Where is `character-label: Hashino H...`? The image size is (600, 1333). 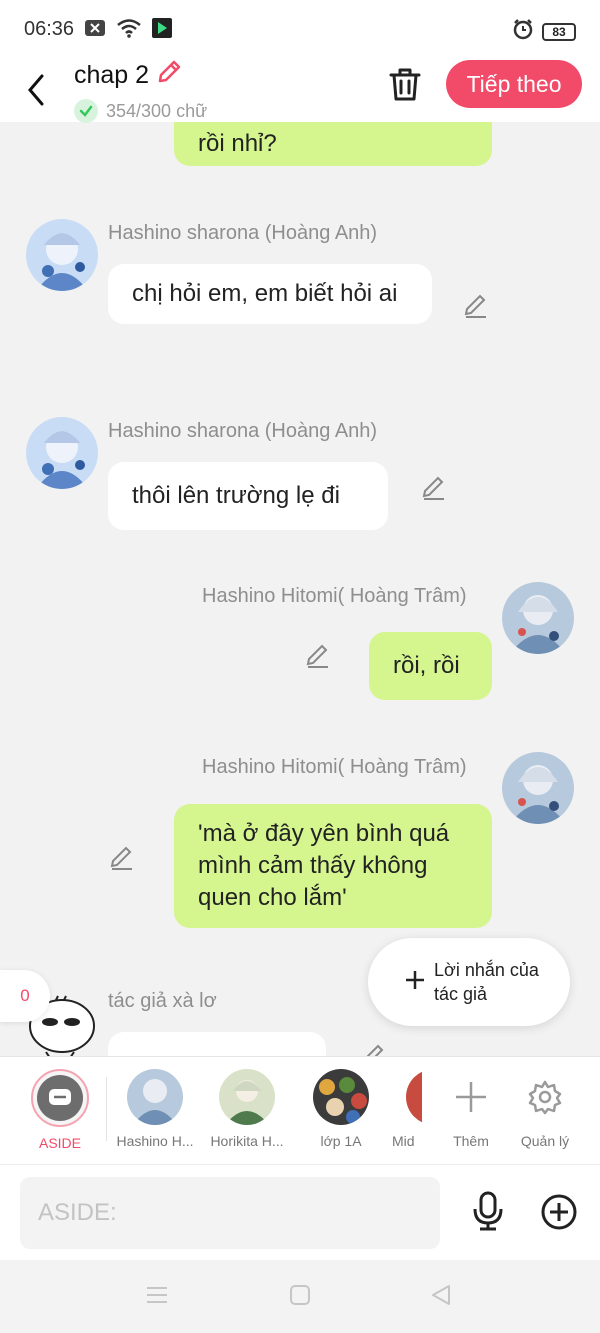
character-label: Hashino H... is located at coordinates (155, 1141).